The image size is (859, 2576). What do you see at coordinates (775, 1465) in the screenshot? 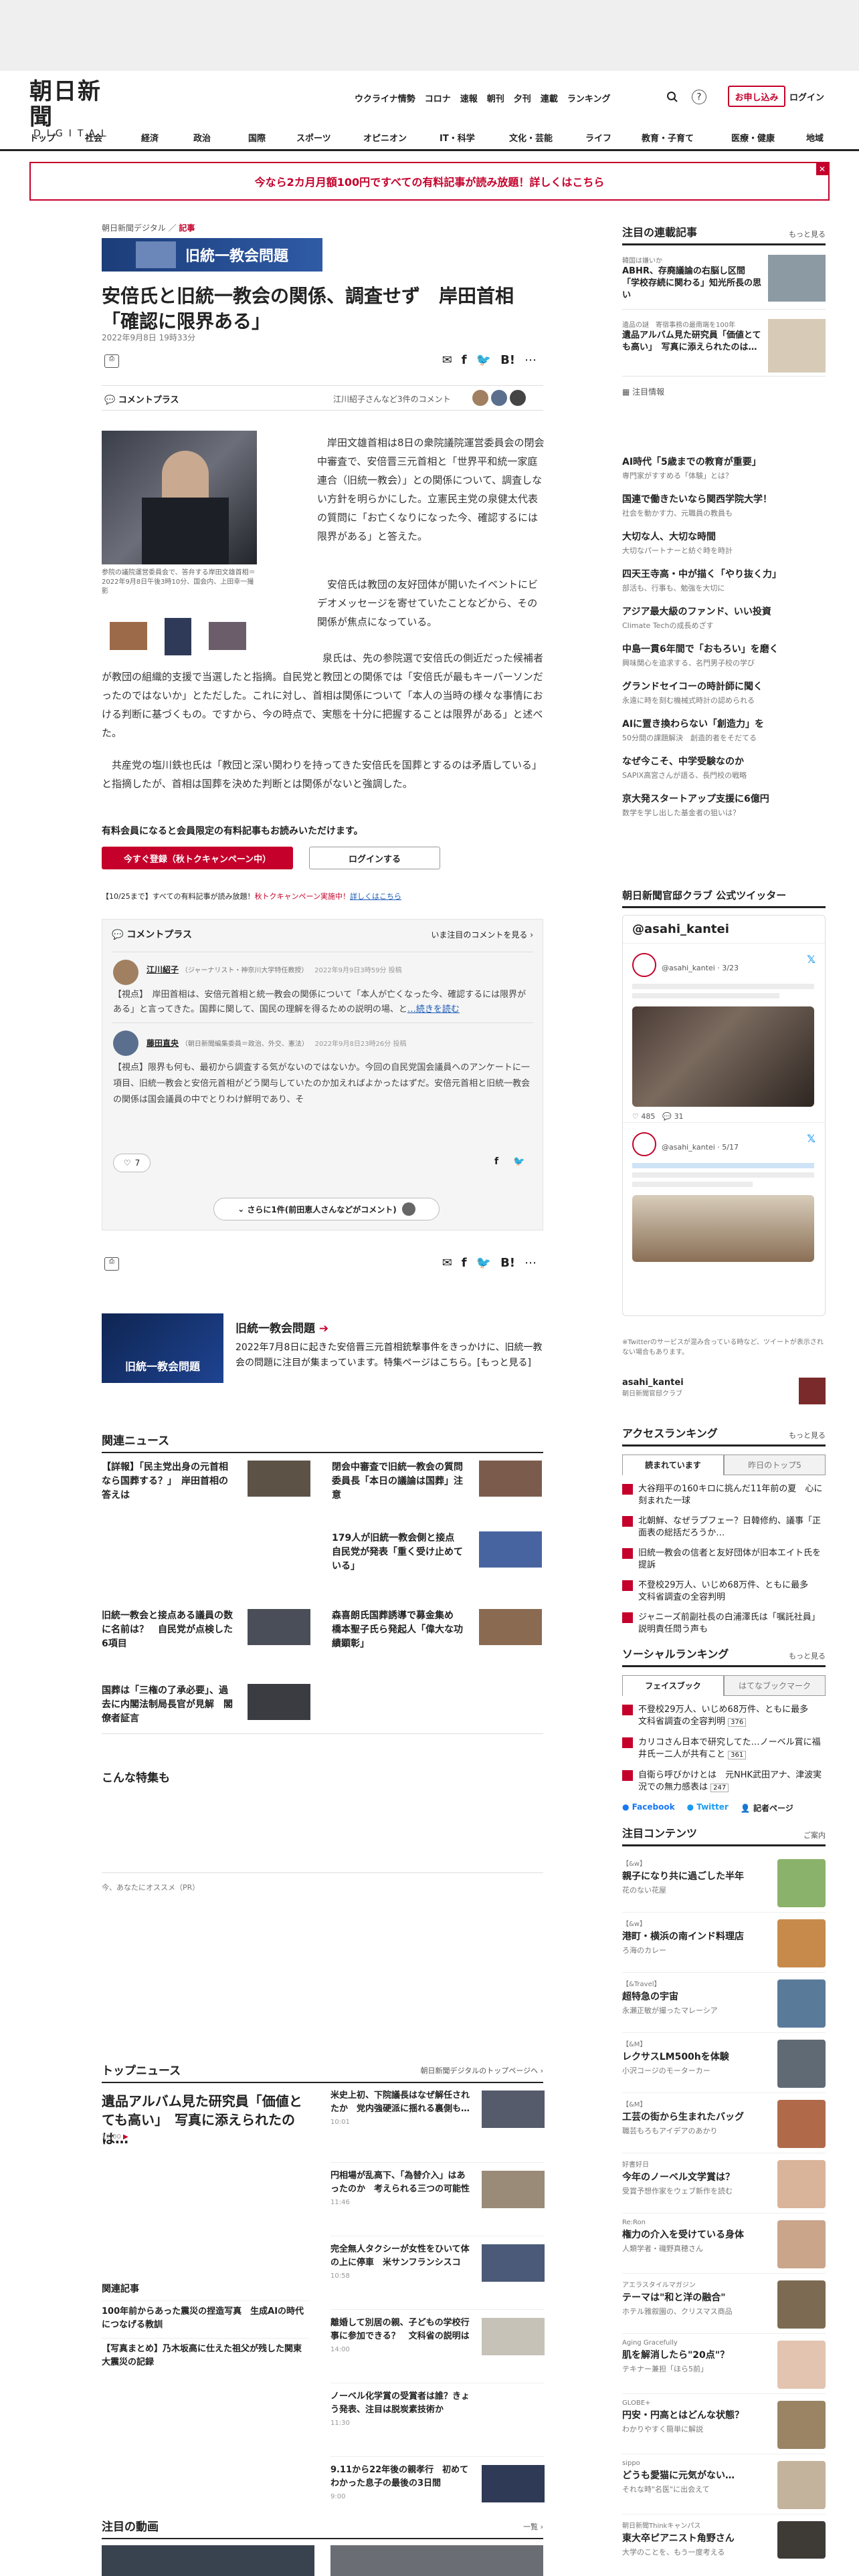
I see `tab-yesterday-top5: 昨日のトップ5` at bounding box center [775, 1465].